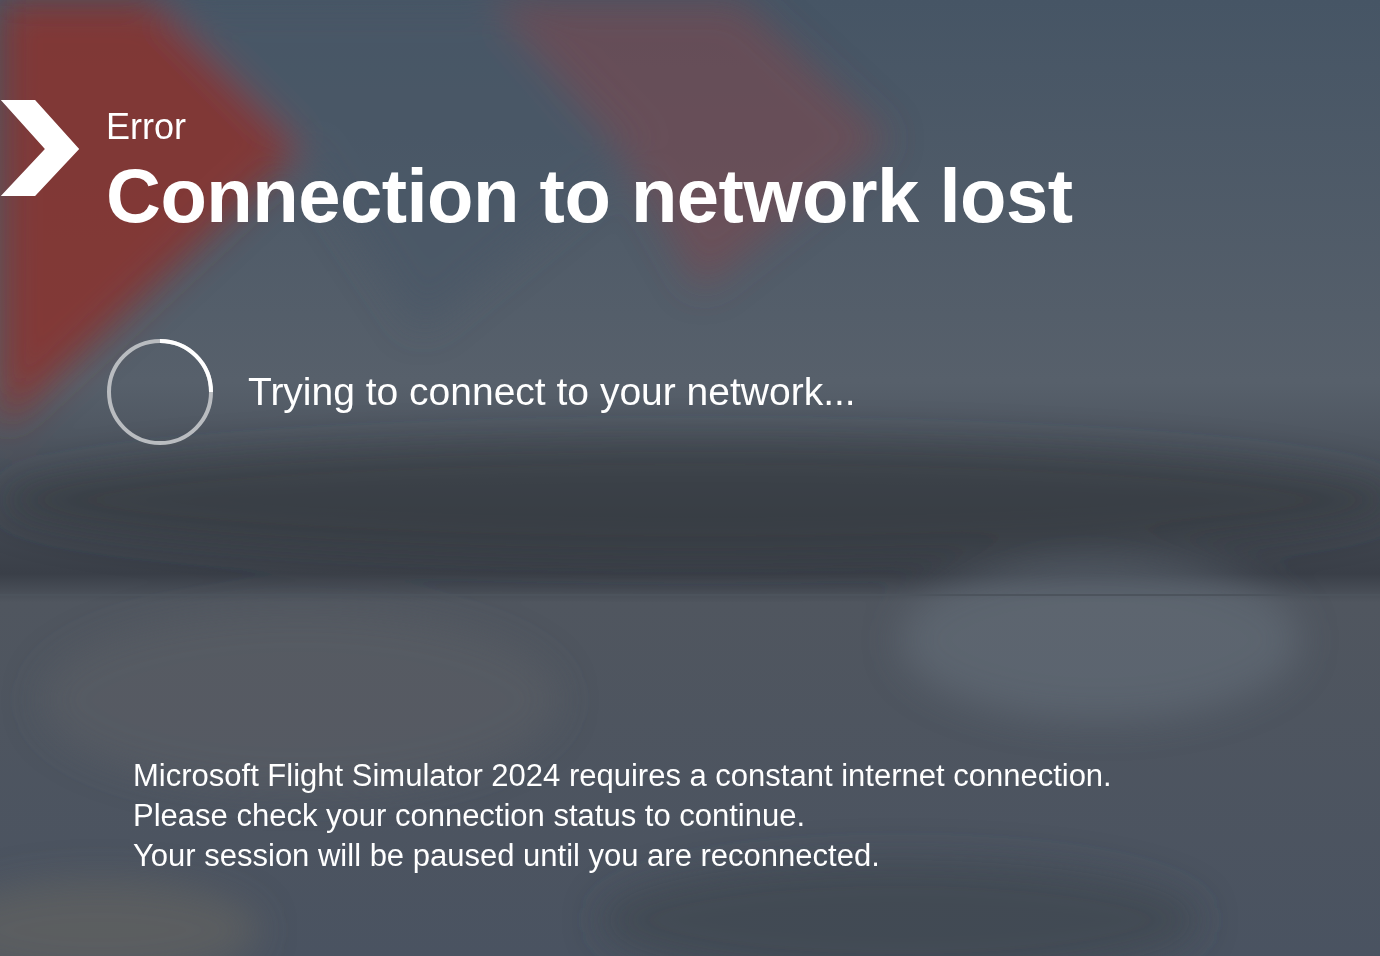 This screenshot has width=1380, height=956. Describe the element at coordinates (160, 392) in the screenshot. I see `loading-spinner-icon` at that location.